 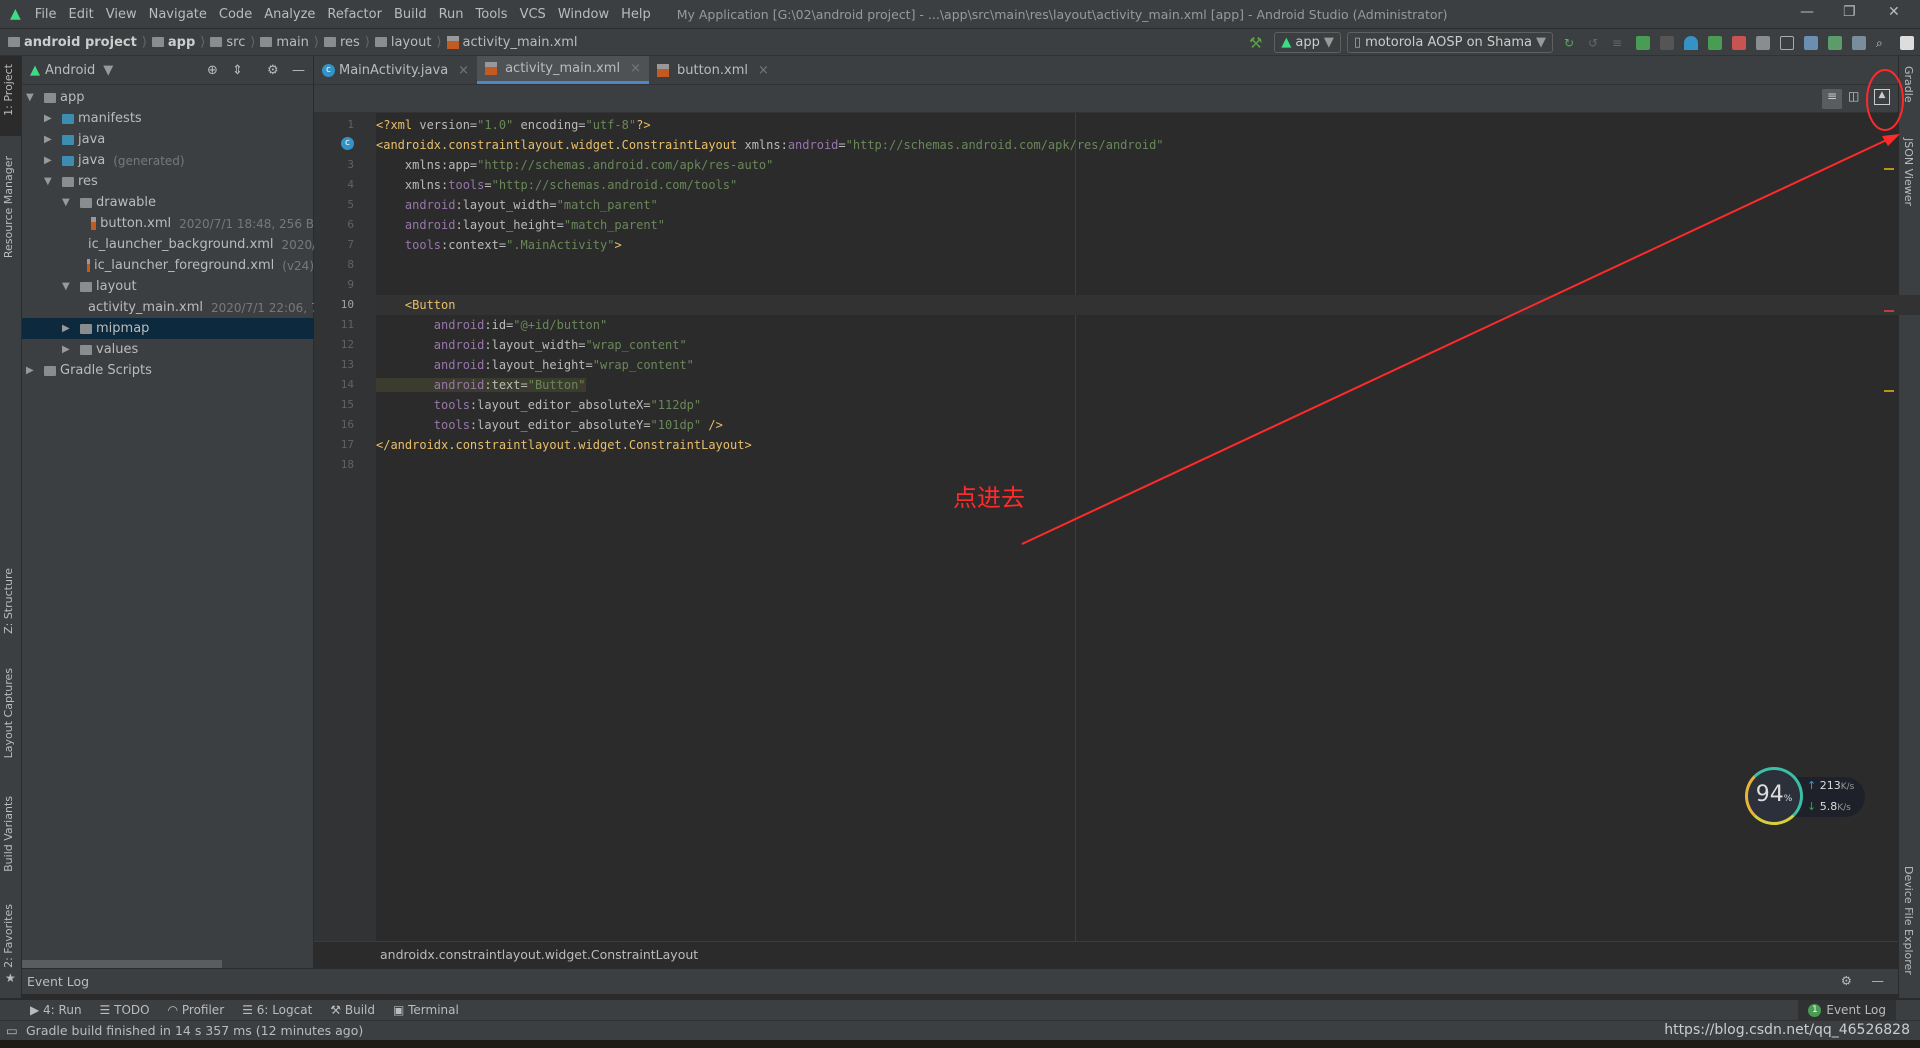 I want to click on tree-item: ic_launcher_foreground.xml (v24), so click(x=168, y=265).